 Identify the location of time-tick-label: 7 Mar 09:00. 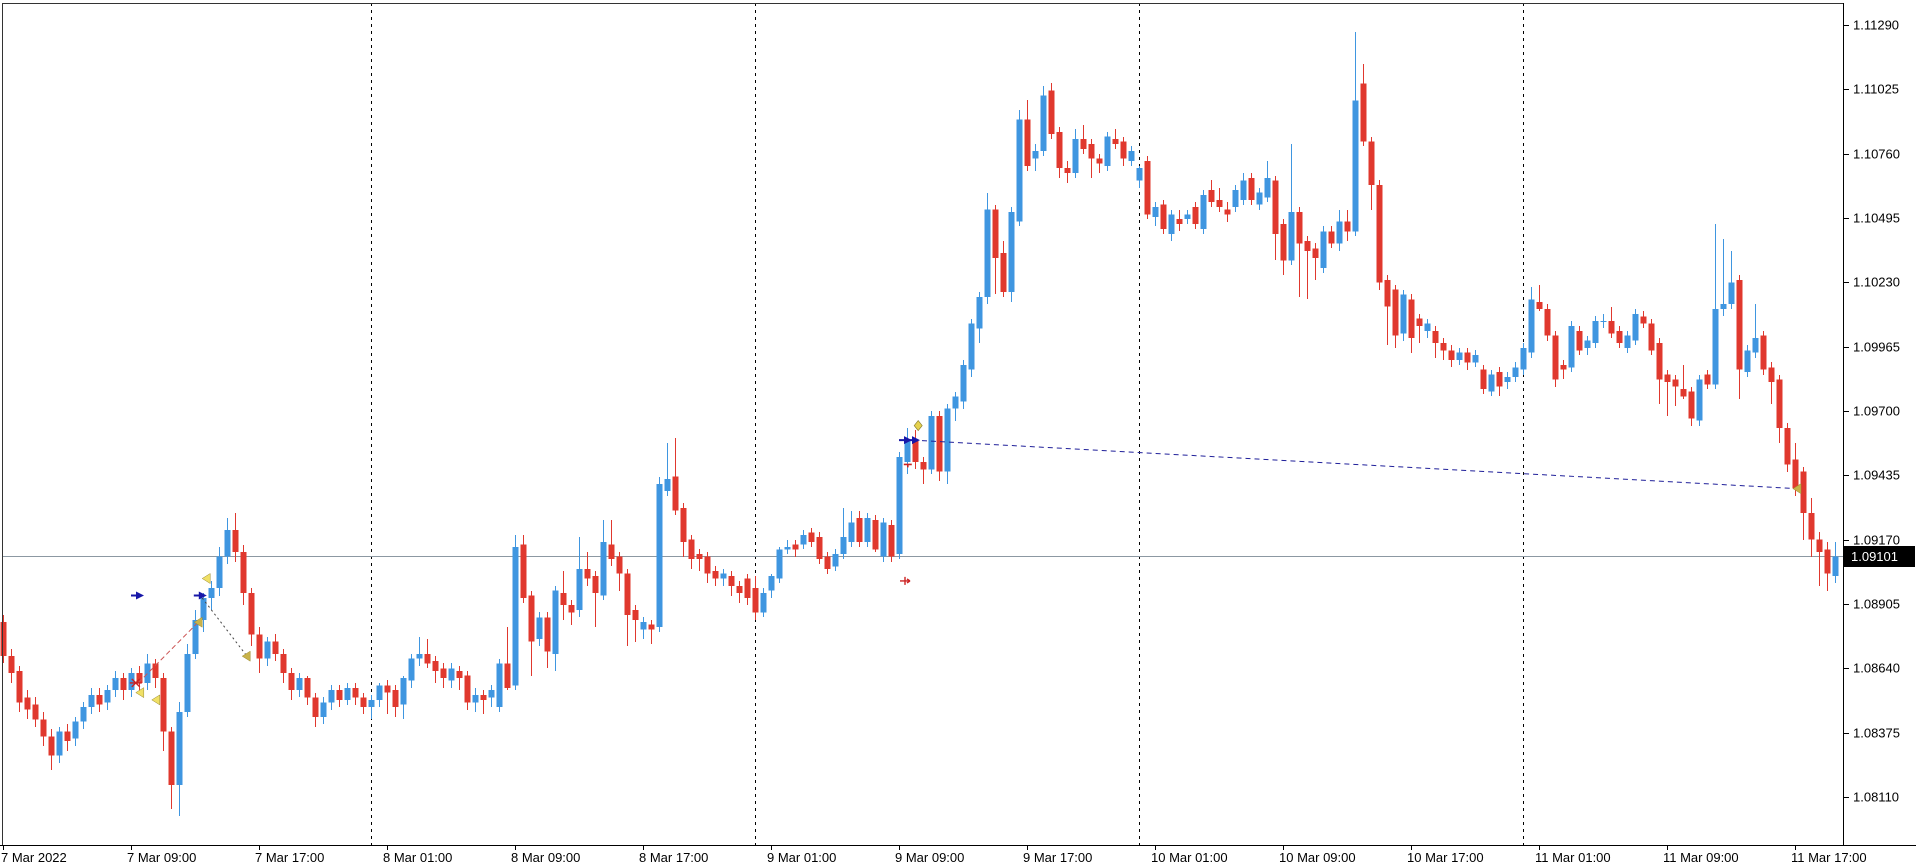
(161, 857).